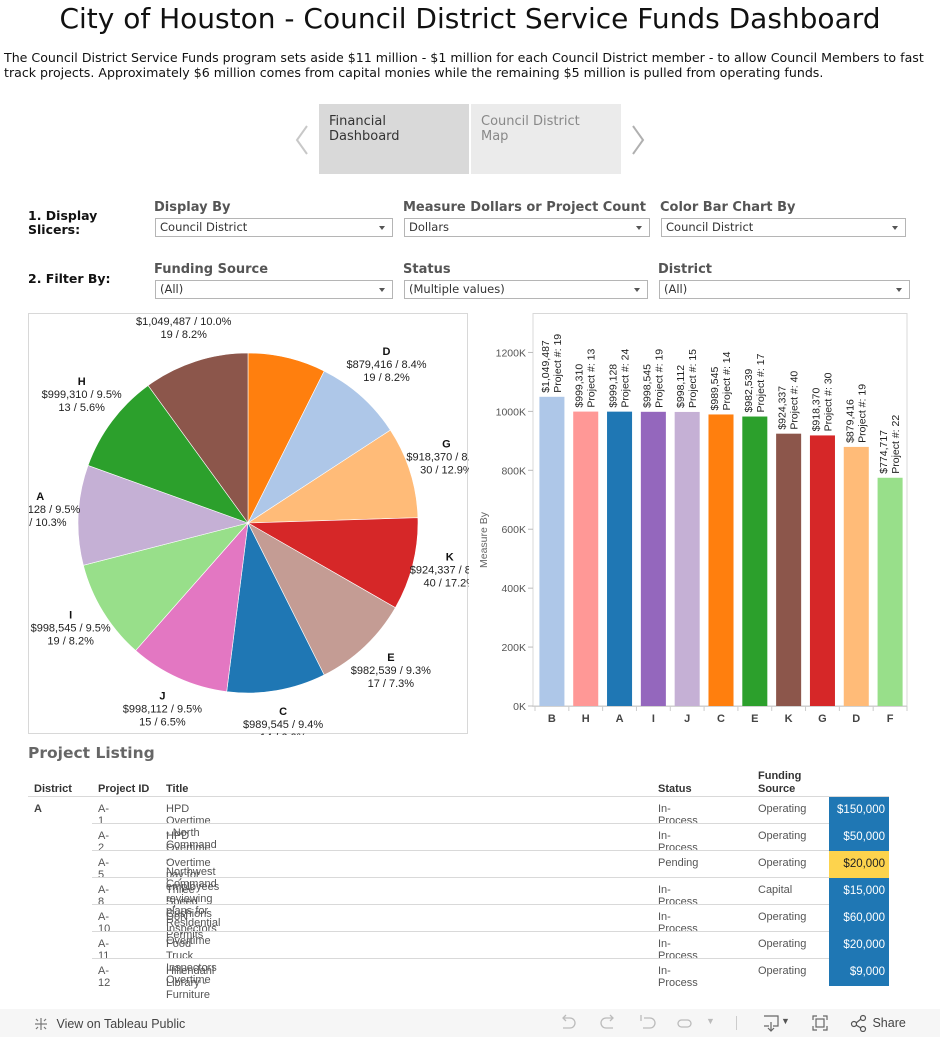 This screenshot has height=1037, width=940. I want to click on district-group-label: A, so click(38, 809).